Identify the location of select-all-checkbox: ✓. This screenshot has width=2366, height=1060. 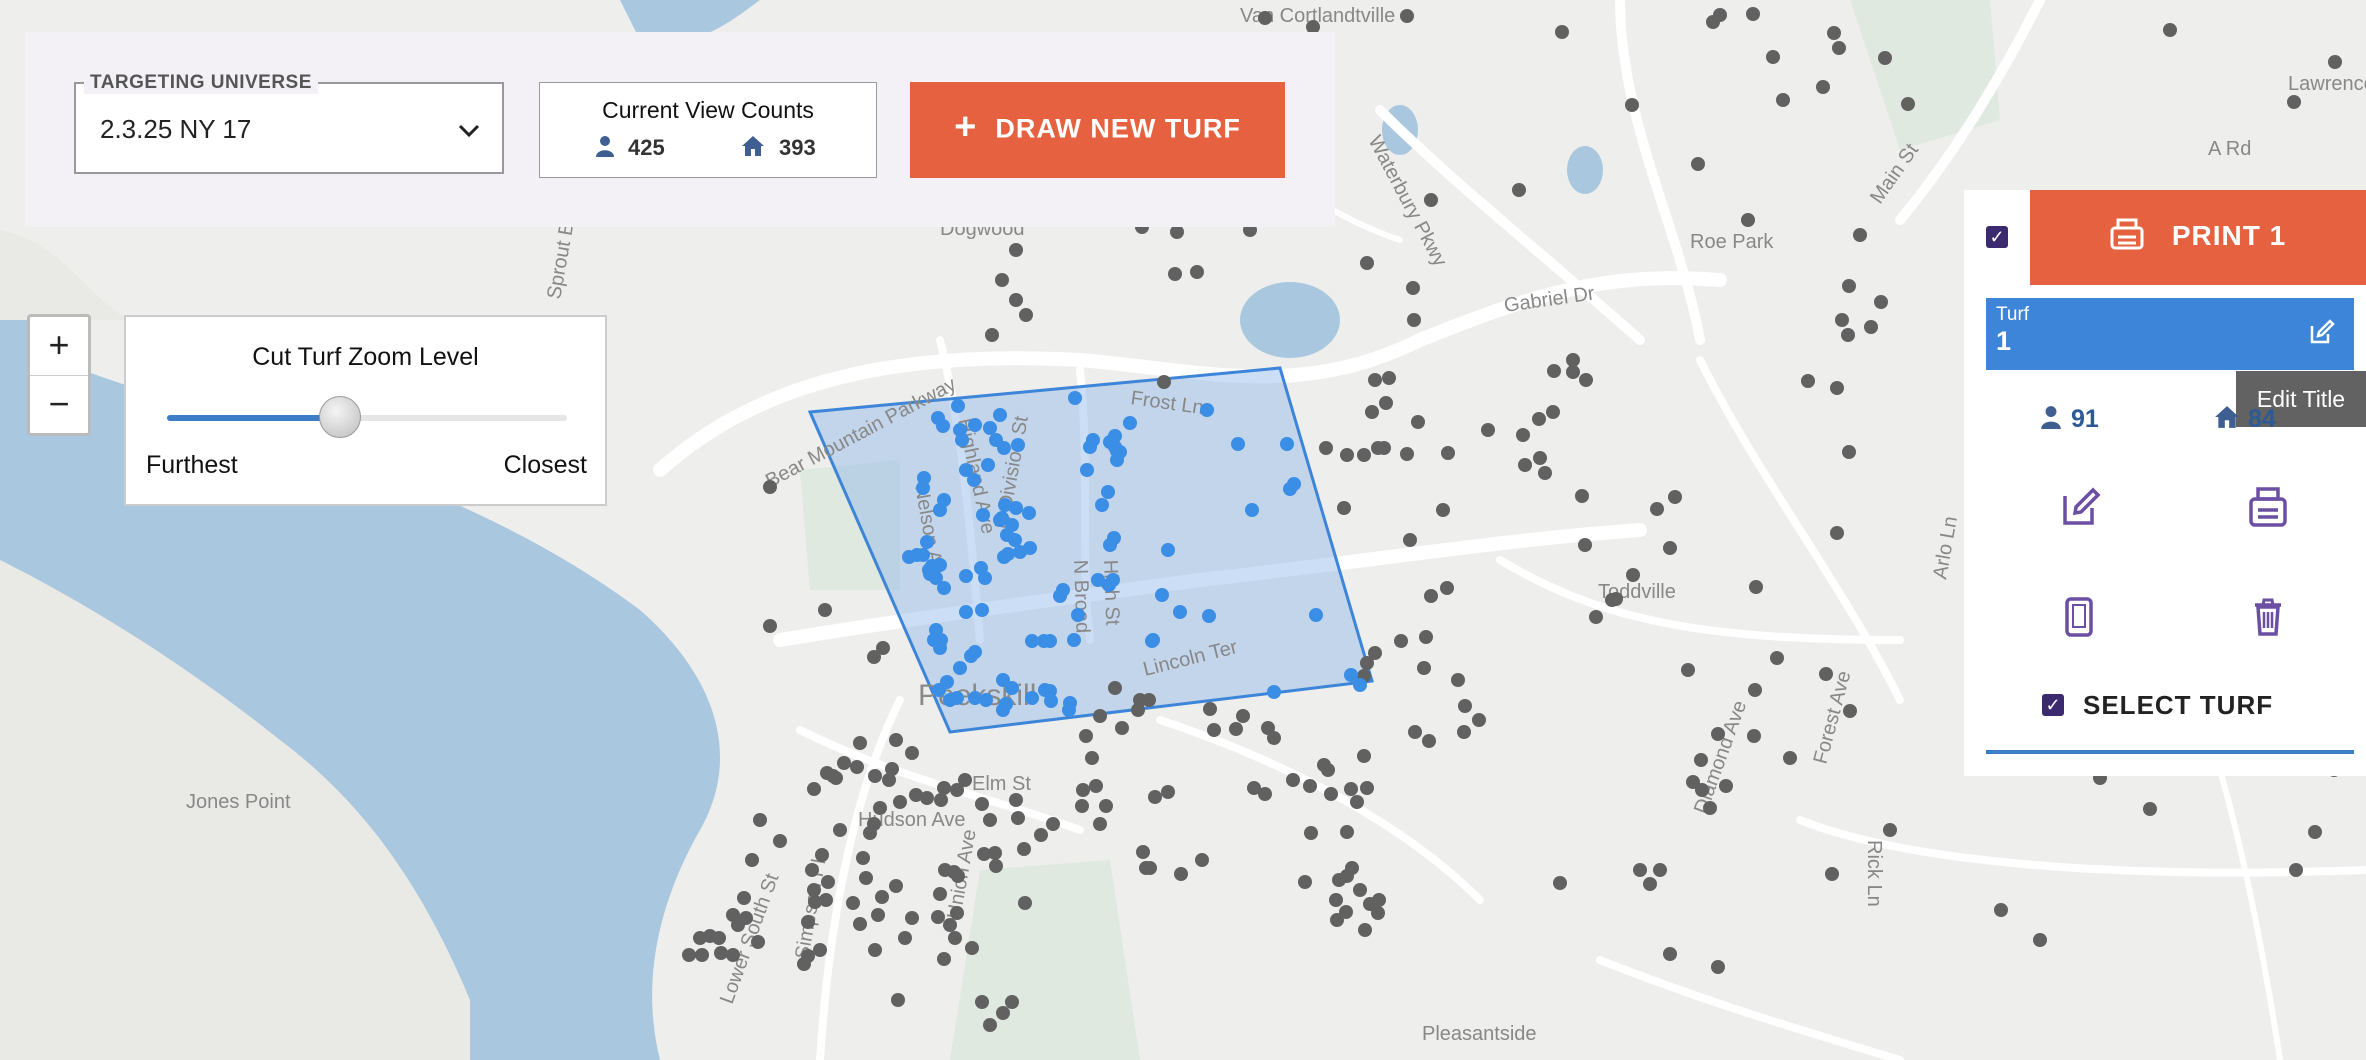
(1997, 237).